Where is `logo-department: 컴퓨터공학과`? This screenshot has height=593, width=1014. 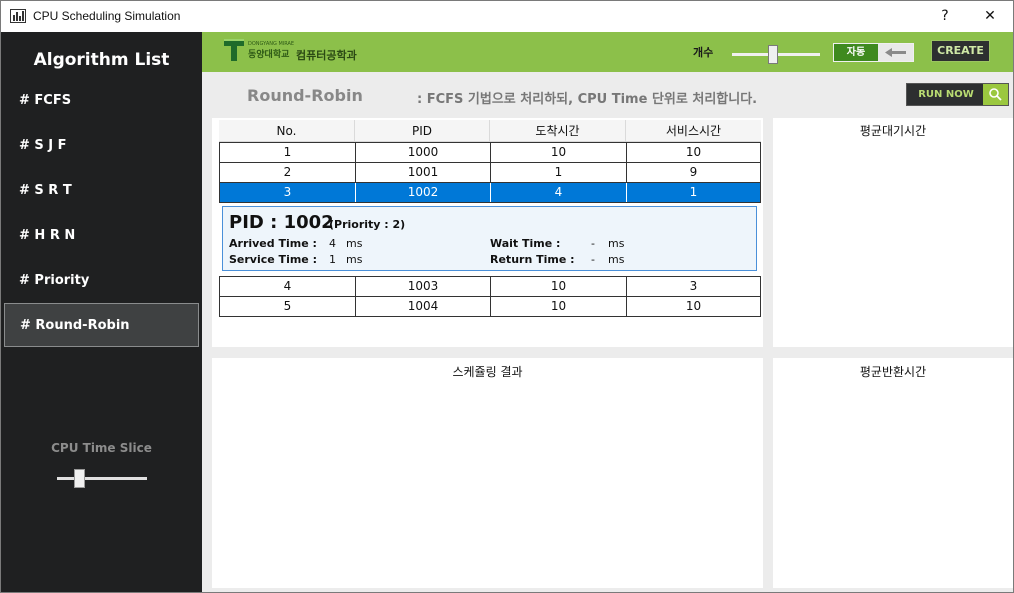
logo-department: 컴퓨터공학과 is located at coordinates (326, 55).